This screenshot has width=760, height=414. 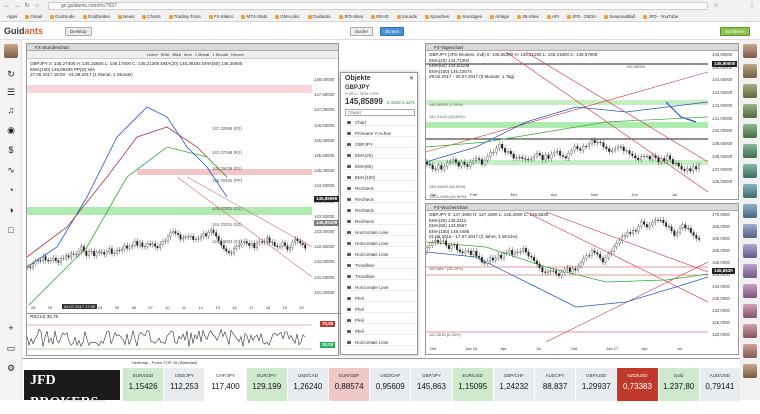 What do you see at coordinates (11, 51) in the screenshot?
I see `user-avatar` at bounding box center [11, 51].